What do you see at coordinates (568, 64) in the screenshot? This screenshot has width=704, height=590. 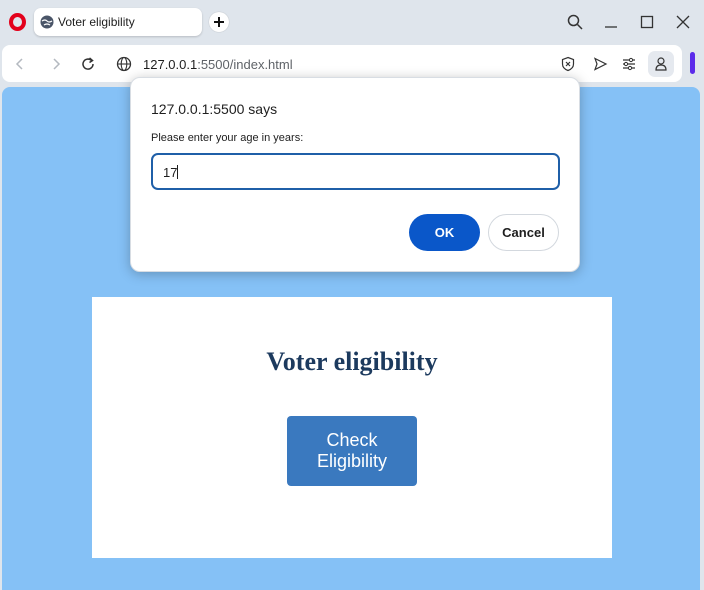 I see `adblock-shield-icon` at bounding box center [568, 64].